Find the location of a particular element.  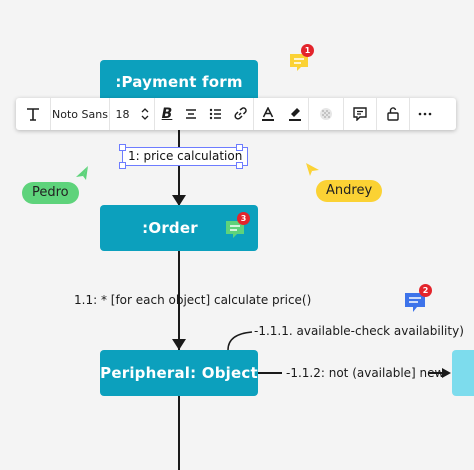

message-check-availability: -1.1.1. available-check availability) is located at coordinates (359, 331).